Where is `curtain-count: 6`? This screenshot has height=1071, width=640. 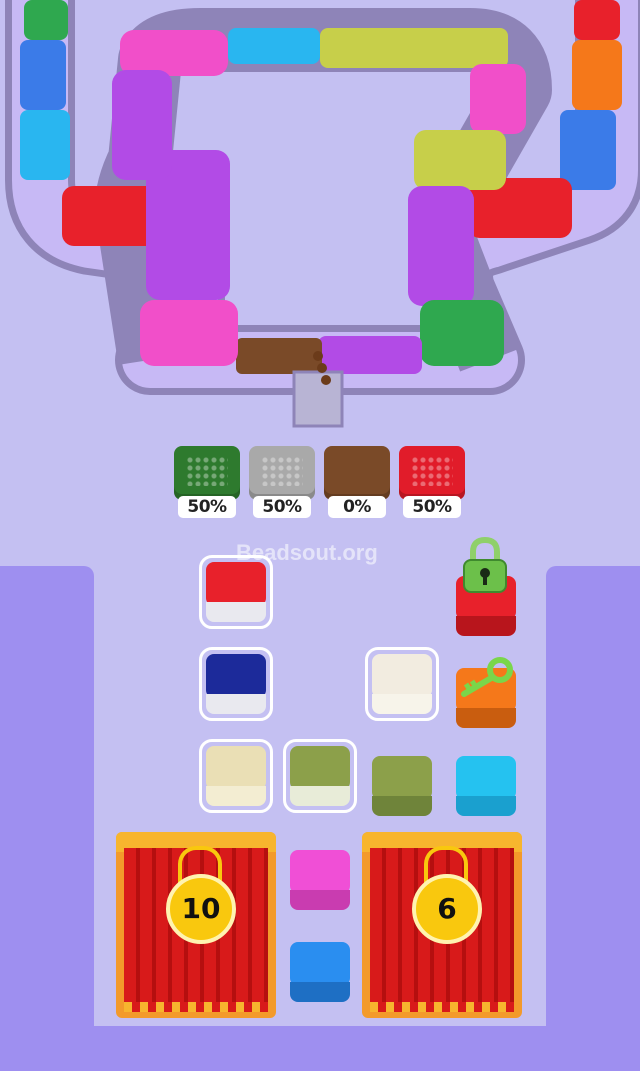
curtain-count: 6 is located at coordinates (447, 909).